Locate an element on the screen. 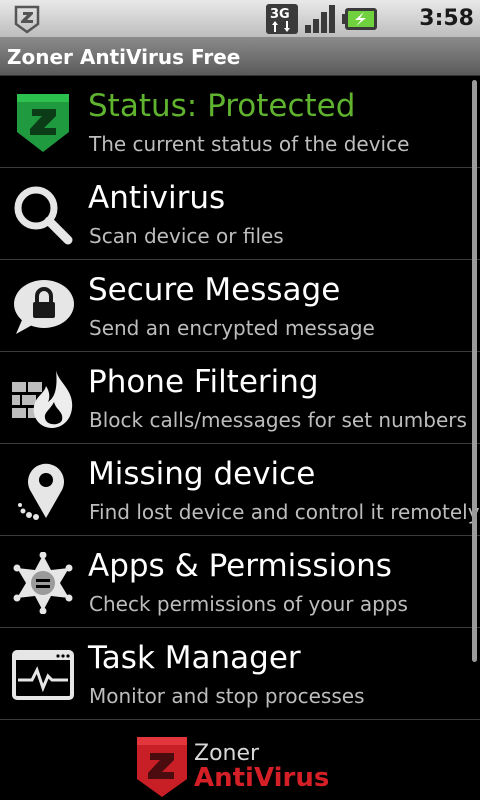  zoner-antivirus-logo: Zoner AntiVirus is located at coordinates (239, 767).